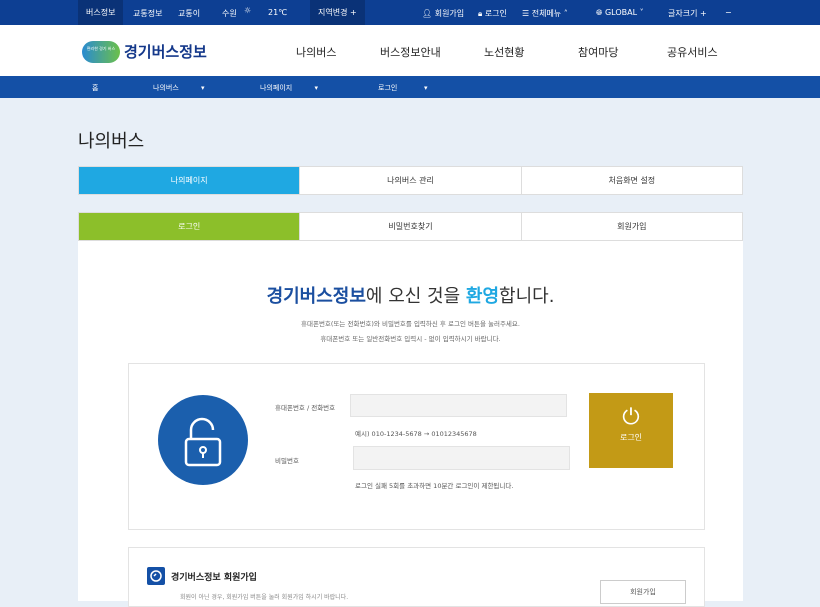 The height and width of the screenshot is (607, 820). I want to click on breadcrumb: 홈 나의버스 ▾ 나의페이지 ▾ 로그인 ▾, so click(410, 87).